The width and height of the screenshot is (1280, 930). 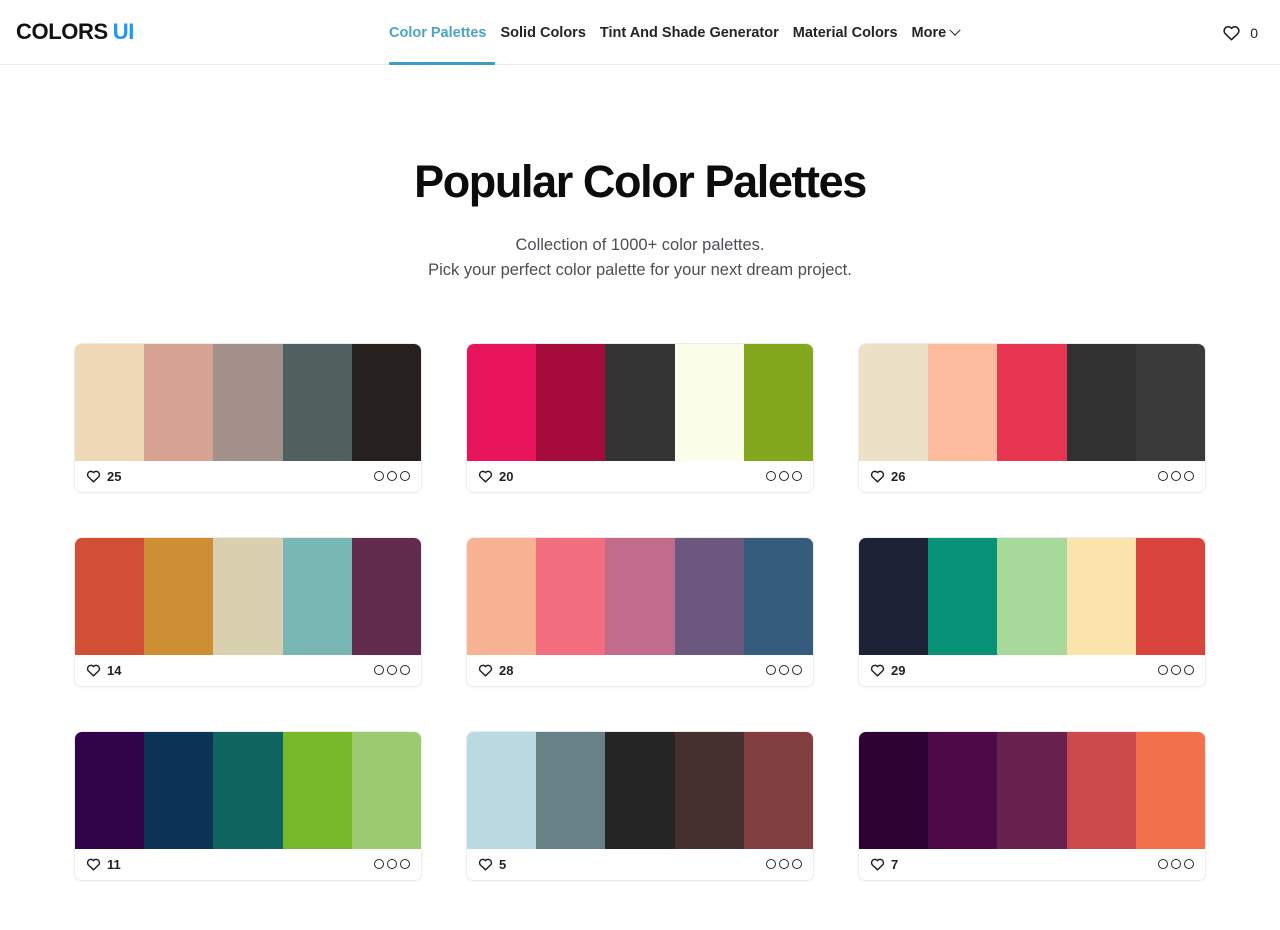 What do you see at coordinates (441, 32) in the screenshot?
I see `nav-item-color-palettes: Color Palettes` at bounding box center [441, 32].